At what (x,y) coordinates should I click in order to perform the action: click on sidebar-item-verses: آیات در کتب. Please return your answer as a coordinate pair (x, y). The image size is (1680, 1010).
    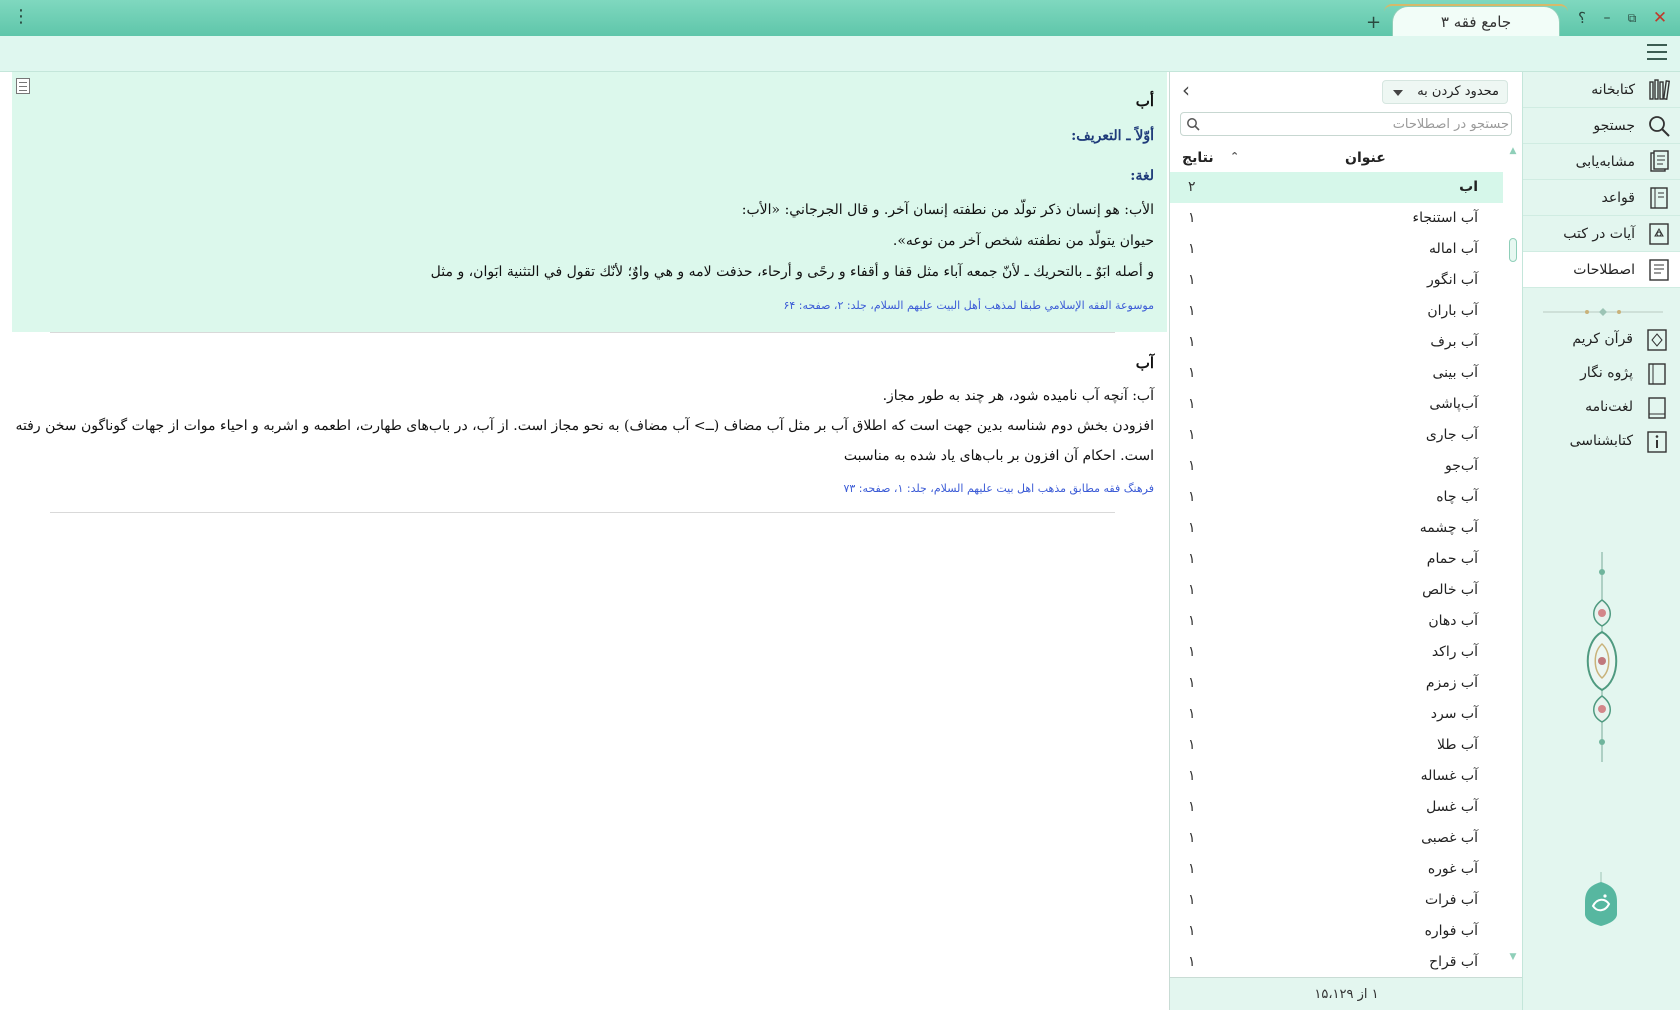
    Looking at the image, I should click on (1601, 234).